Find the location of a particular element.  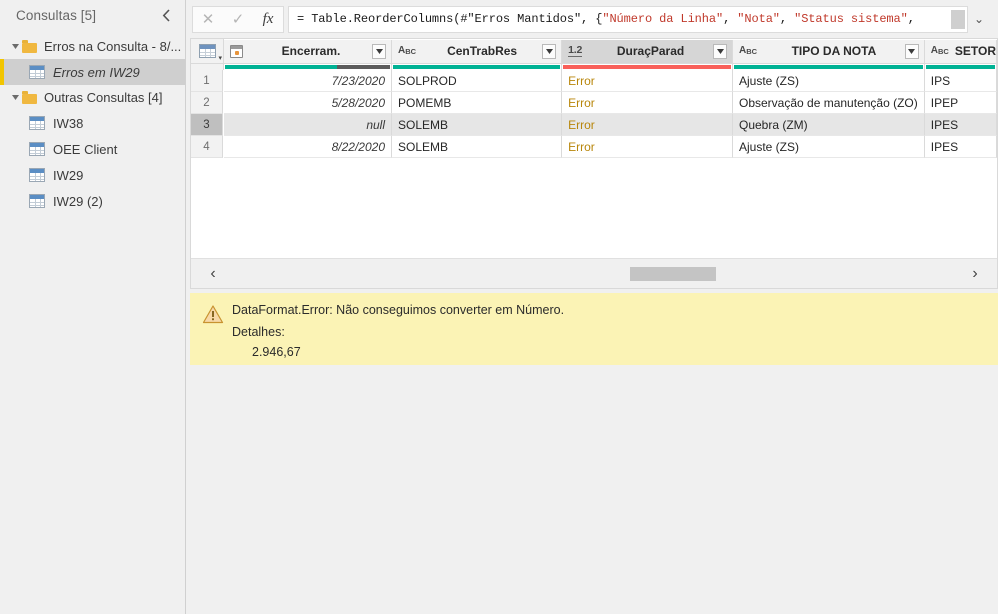

table-cell: 8/22/2020 is located at coordinates (308, 147).